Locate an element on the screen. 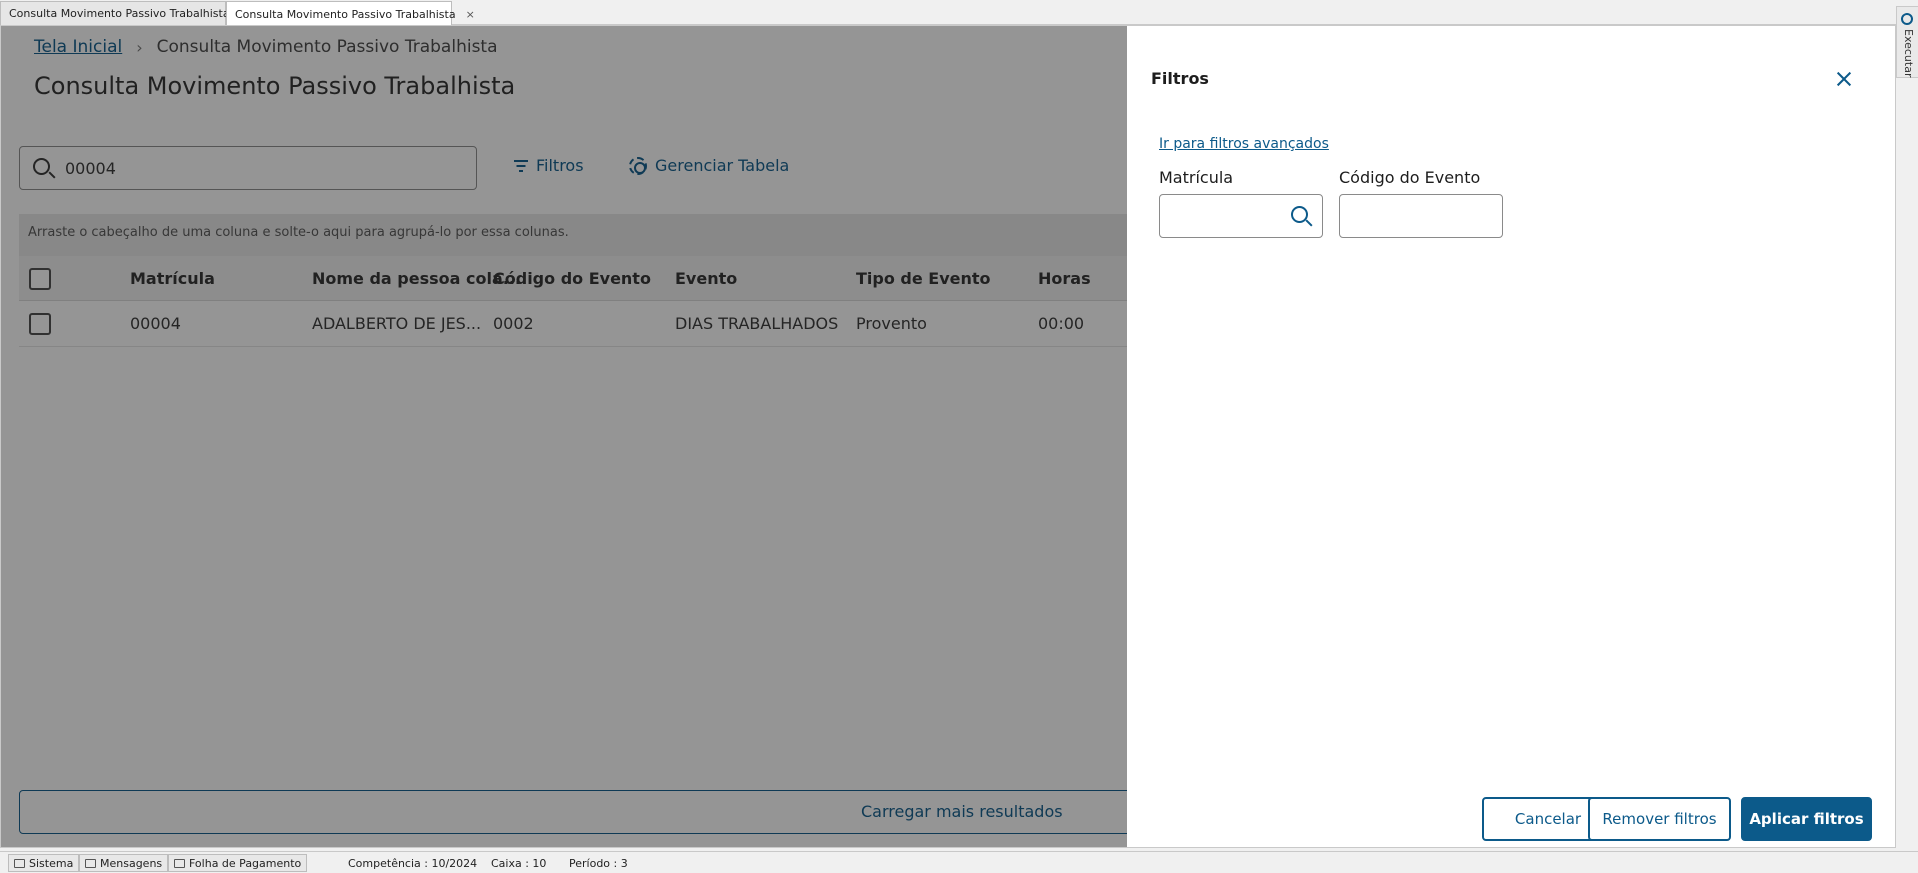 The width and height of the screenshot is (1918, 873). status-mensagens: Mensagens is located at coordinates (124, 863).